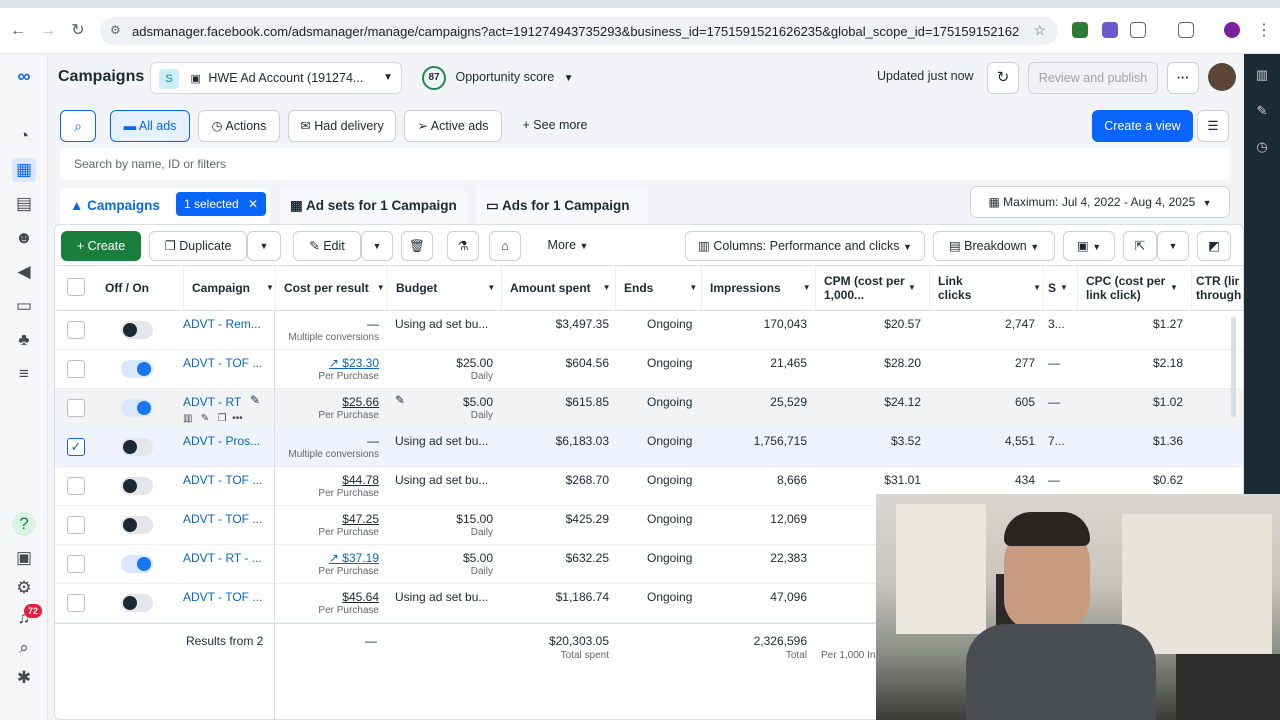 The image size is (1280, 720). I want to click on row-checkbox: ✓, so click(76, 447).